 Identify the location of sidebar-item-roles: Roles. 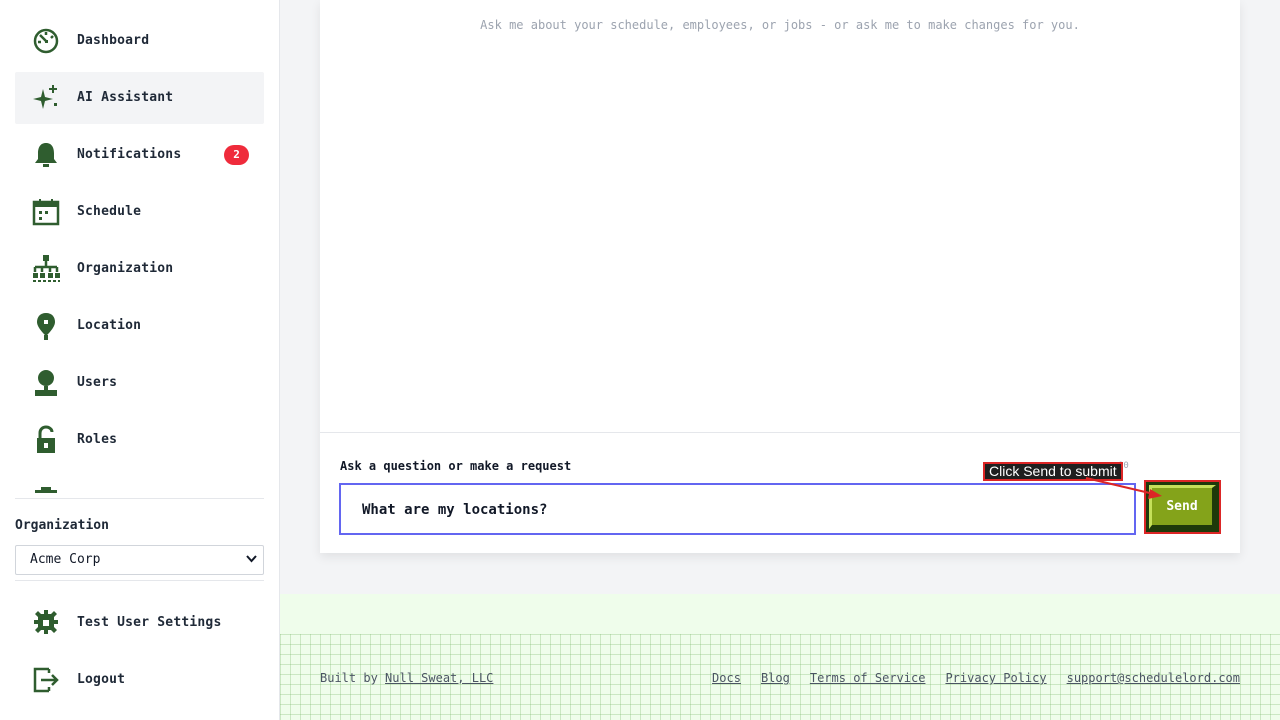
(139, 440).